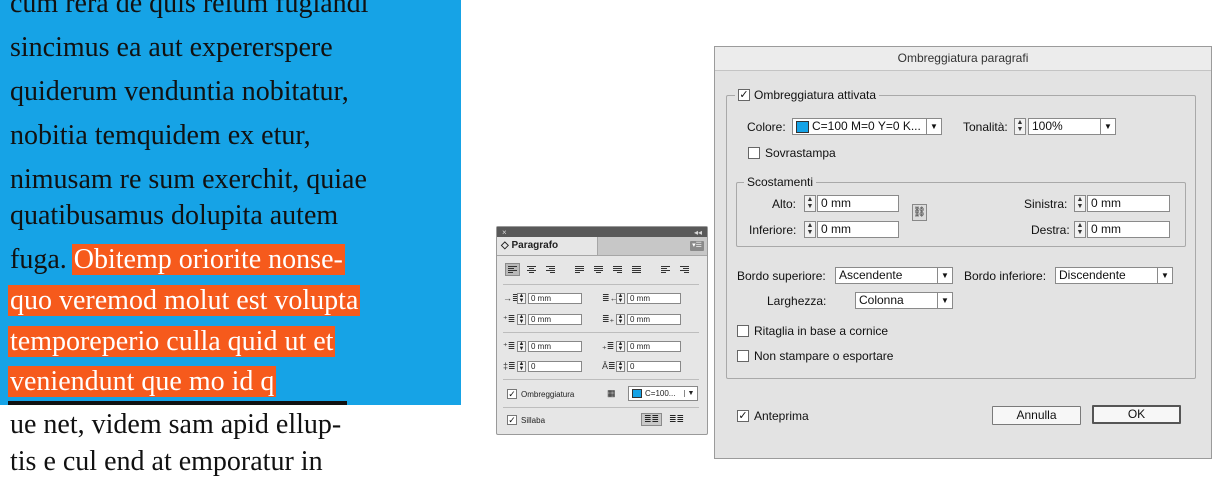 The image size is (1213, 482). What do you see at coordinates (652, 419) in the screenshot?
I see `grid-align-icon: ≣≣` at bounding box center [652, 419].